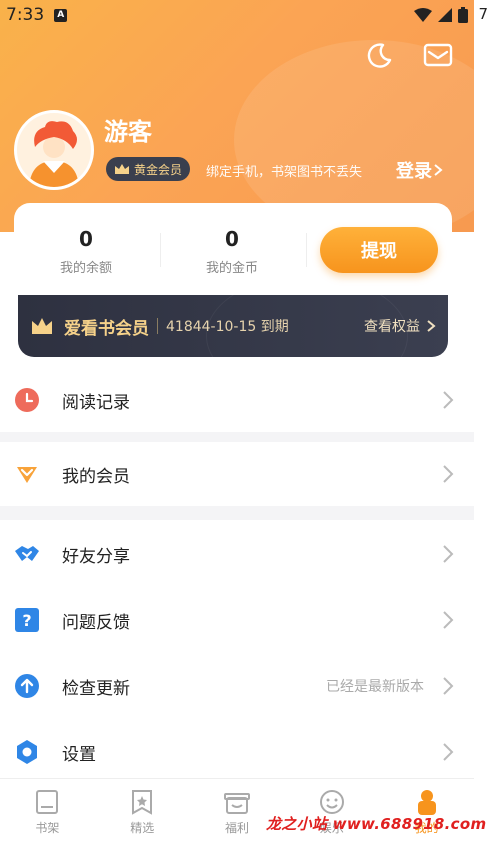  Describe the element at coordinates (25, 15) in the screenshot. I see `status-time: 7:33` at that location.